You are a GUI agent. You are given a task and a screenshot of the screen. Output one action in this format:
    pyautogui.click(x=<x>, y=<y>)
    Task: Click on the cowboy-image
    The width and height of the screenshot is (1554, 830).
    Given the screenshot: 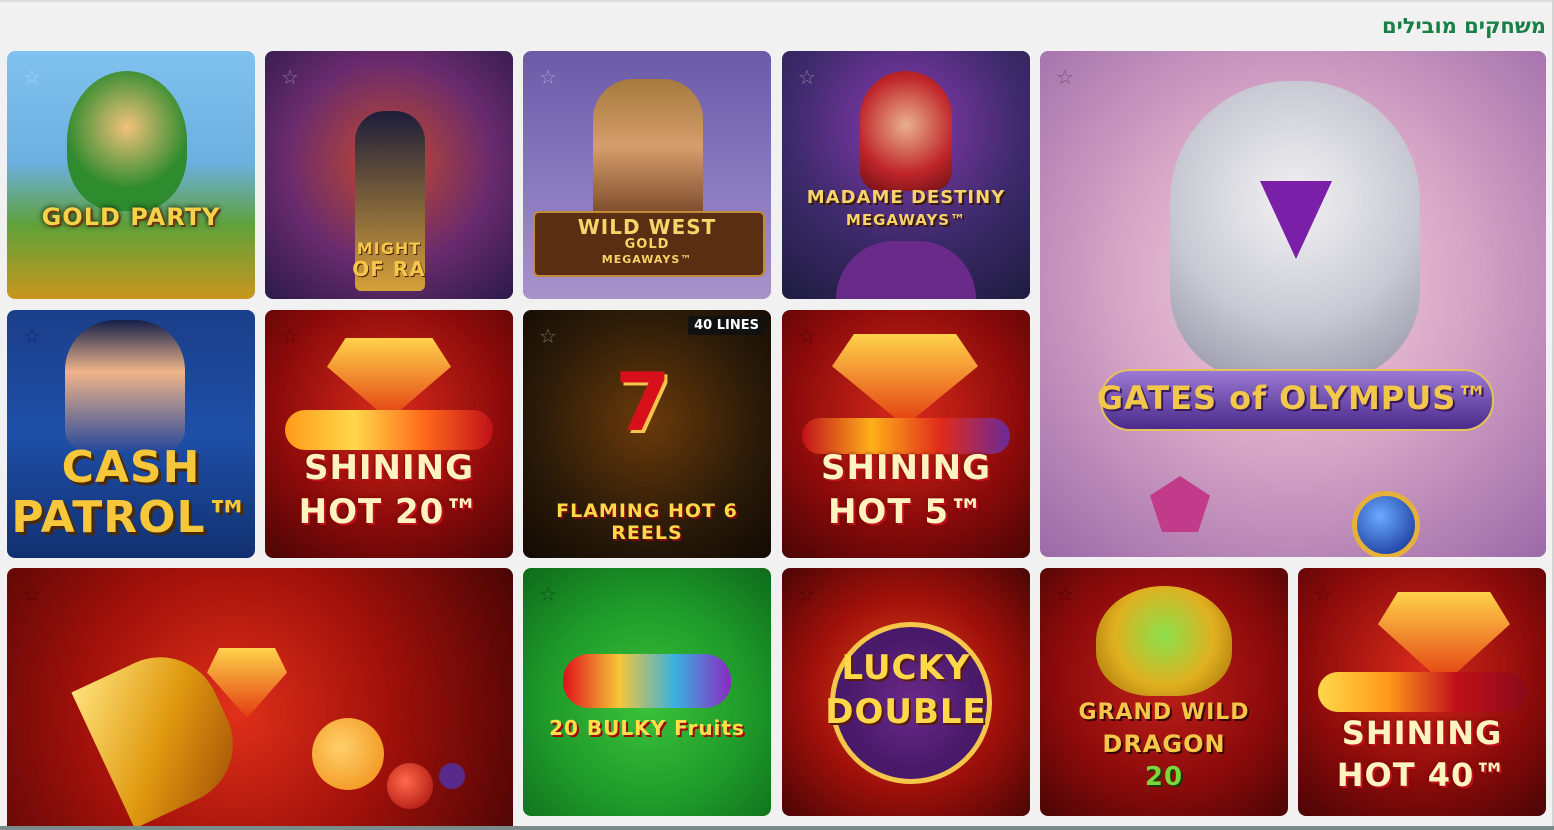 What is the action you would take?
    pyautogui.click(x=648, y=154)
    